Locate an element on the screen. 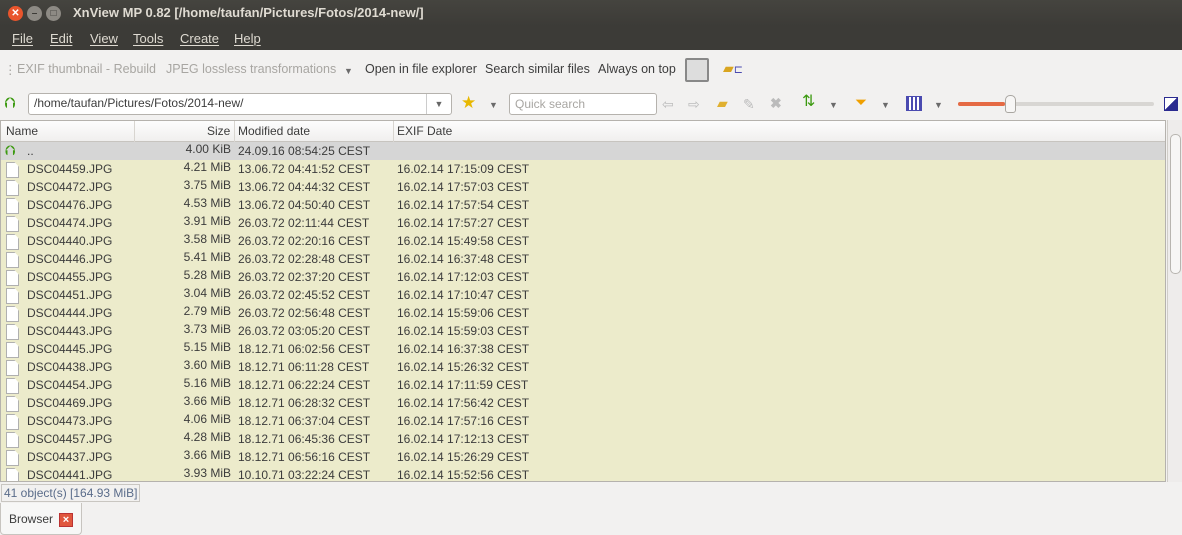  favorites-star-icon: ★ is located at coordinates (468, 102).